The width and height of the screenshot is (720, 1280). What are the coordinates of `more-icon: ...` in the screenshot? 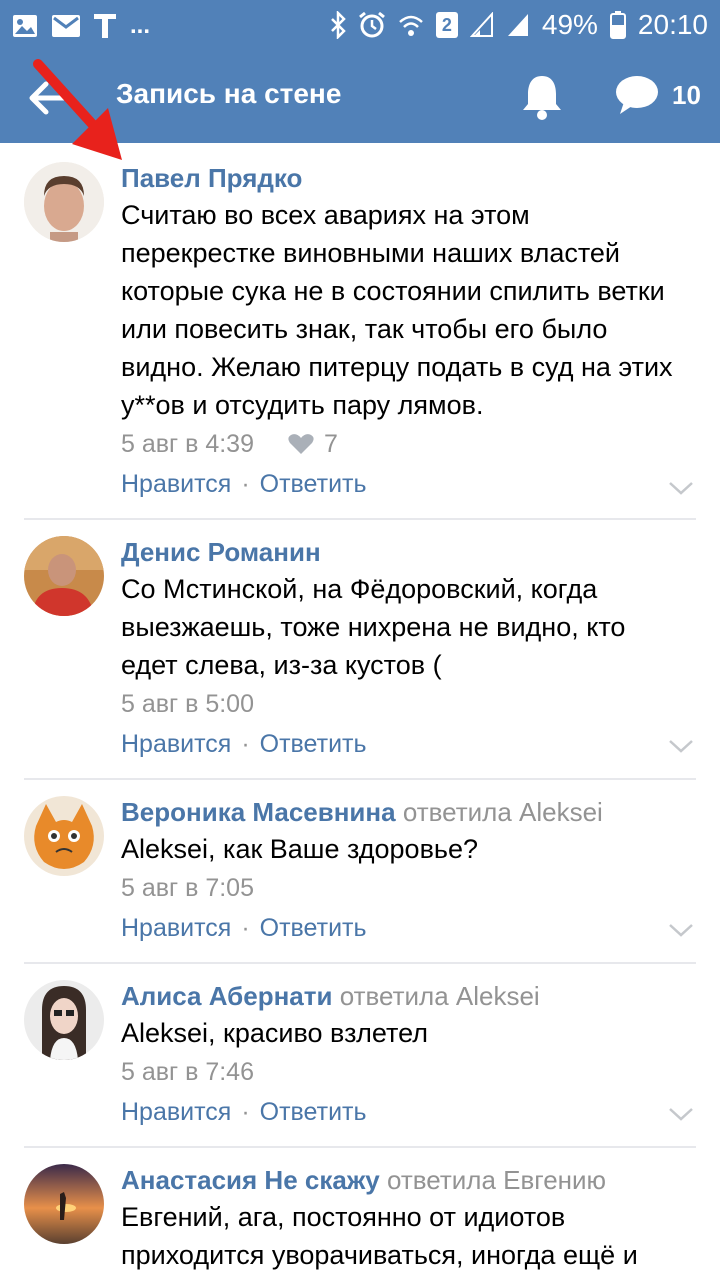 It's located at (140, 25).